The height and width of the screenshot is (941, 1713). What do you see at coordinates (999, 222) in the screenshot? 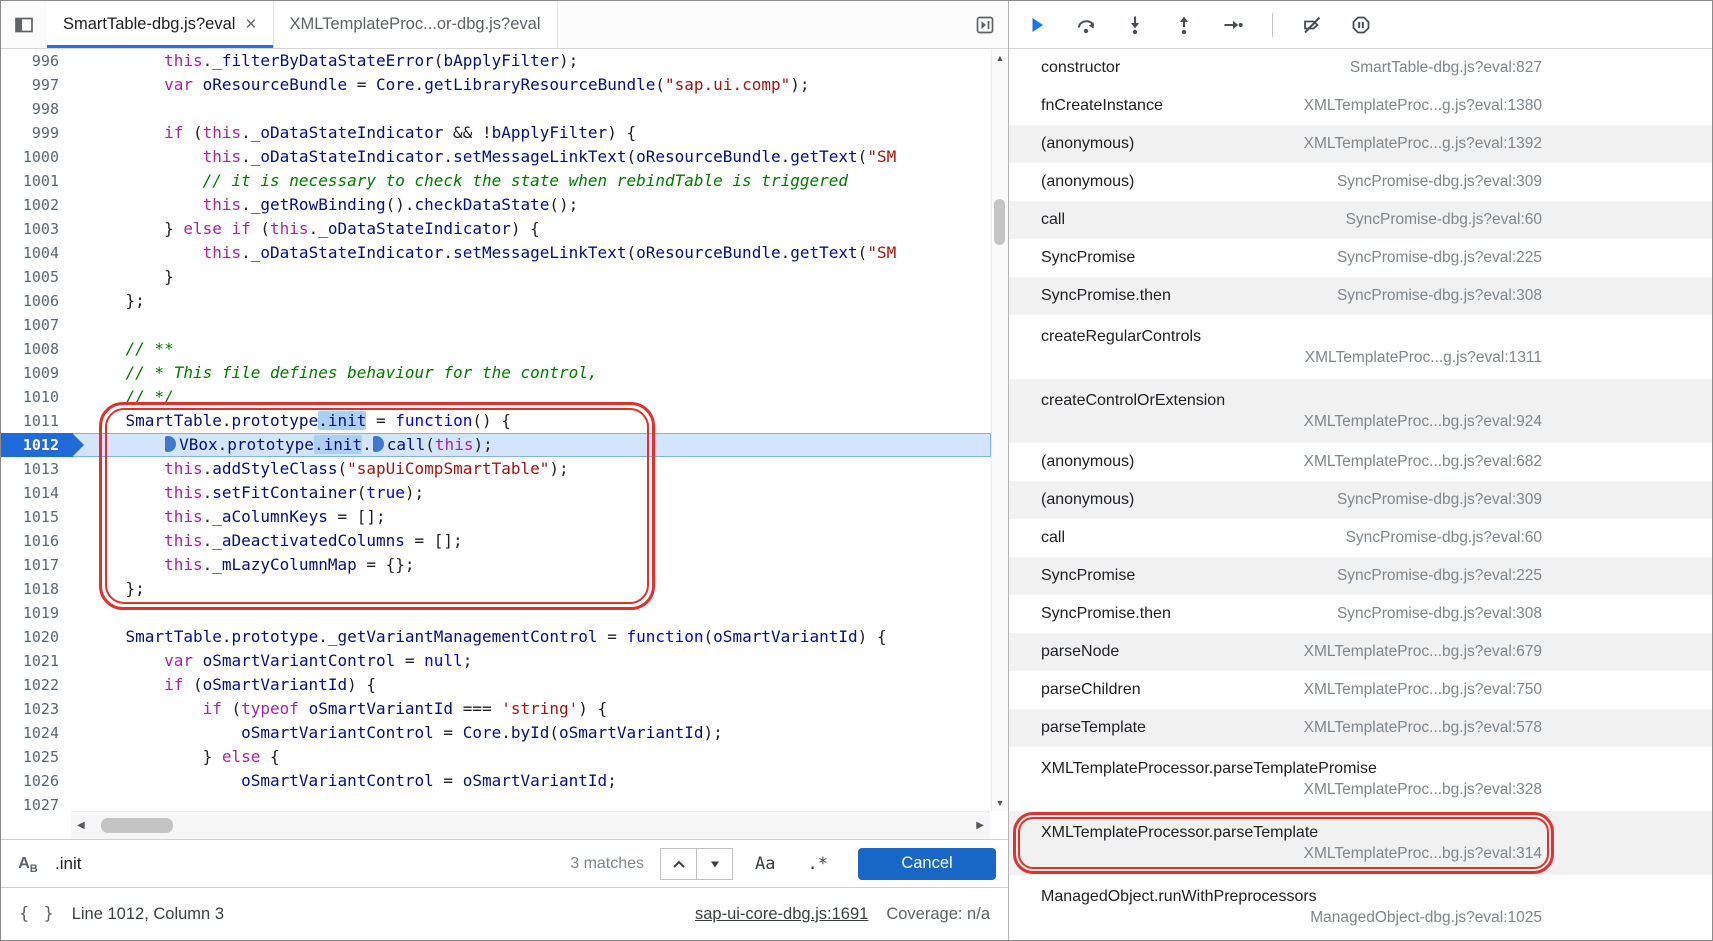
I see `vertical-scroll-thumb` at bounding box center [999, 222].